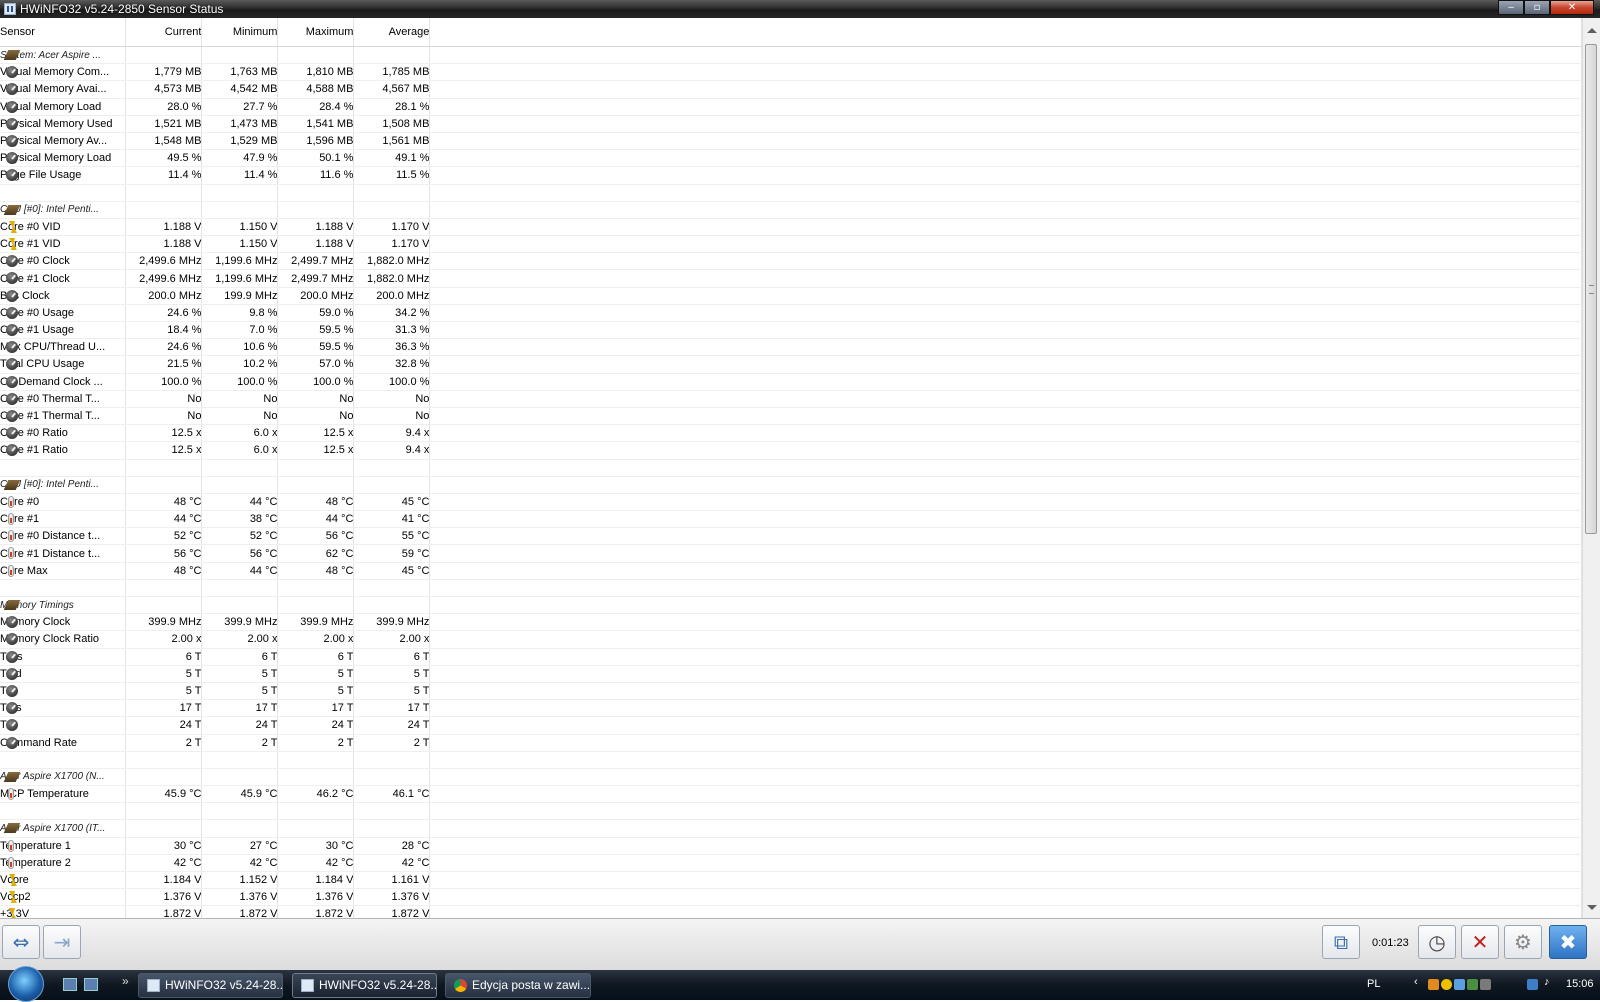 Image resolution: width=1600 pixels, height=1002 pixels. What do you see at coordinates (791, 743) in the screenshot?
I see `sensor-row: Command Rate 2 T2 T2 T2 T` at bounding box center [791, 743].